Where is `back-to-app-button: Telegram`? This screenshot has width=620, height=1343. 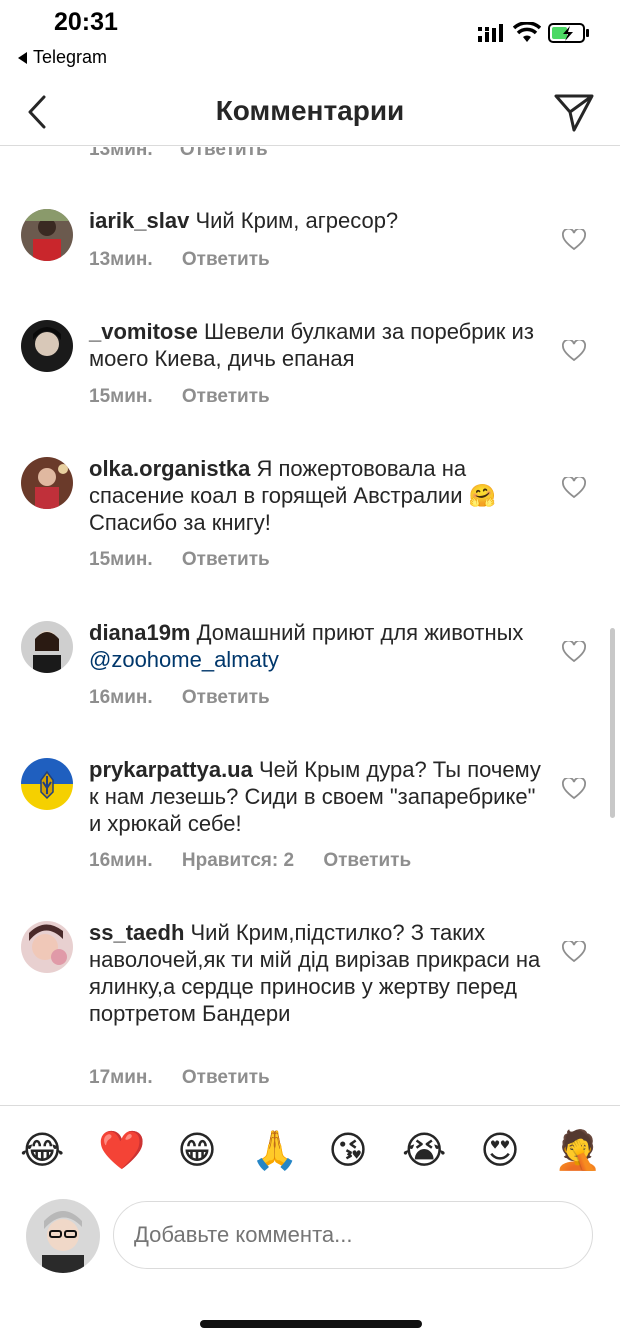 back-to-app-button: Telegram is located at coordinates (62, 57).